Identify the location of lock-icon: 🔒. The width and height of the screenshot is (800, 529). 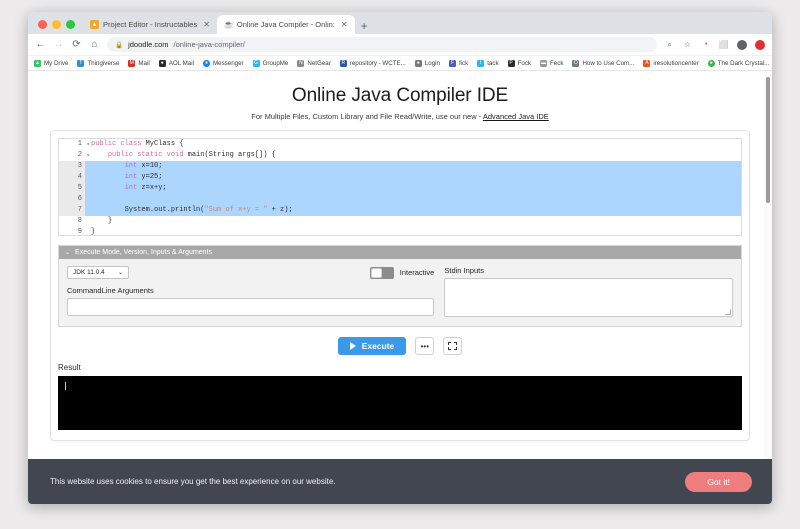
(119, 45).